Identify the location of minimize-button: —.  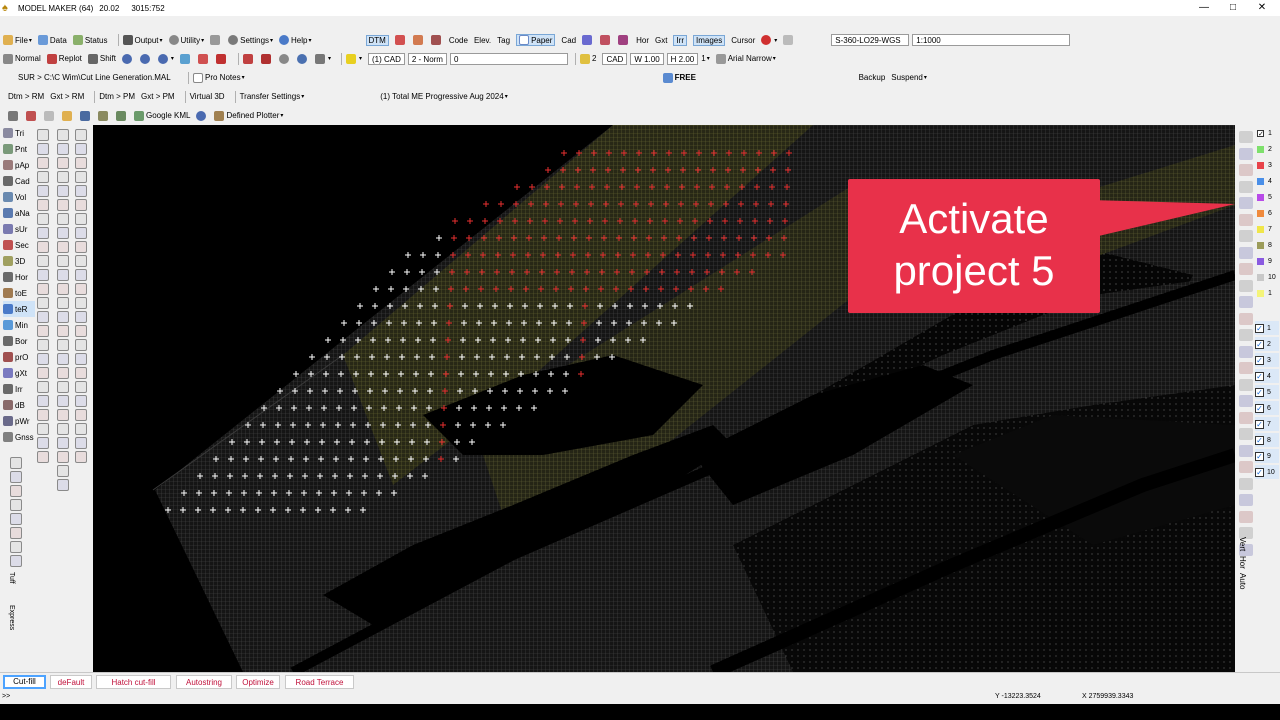
(1204, 8).